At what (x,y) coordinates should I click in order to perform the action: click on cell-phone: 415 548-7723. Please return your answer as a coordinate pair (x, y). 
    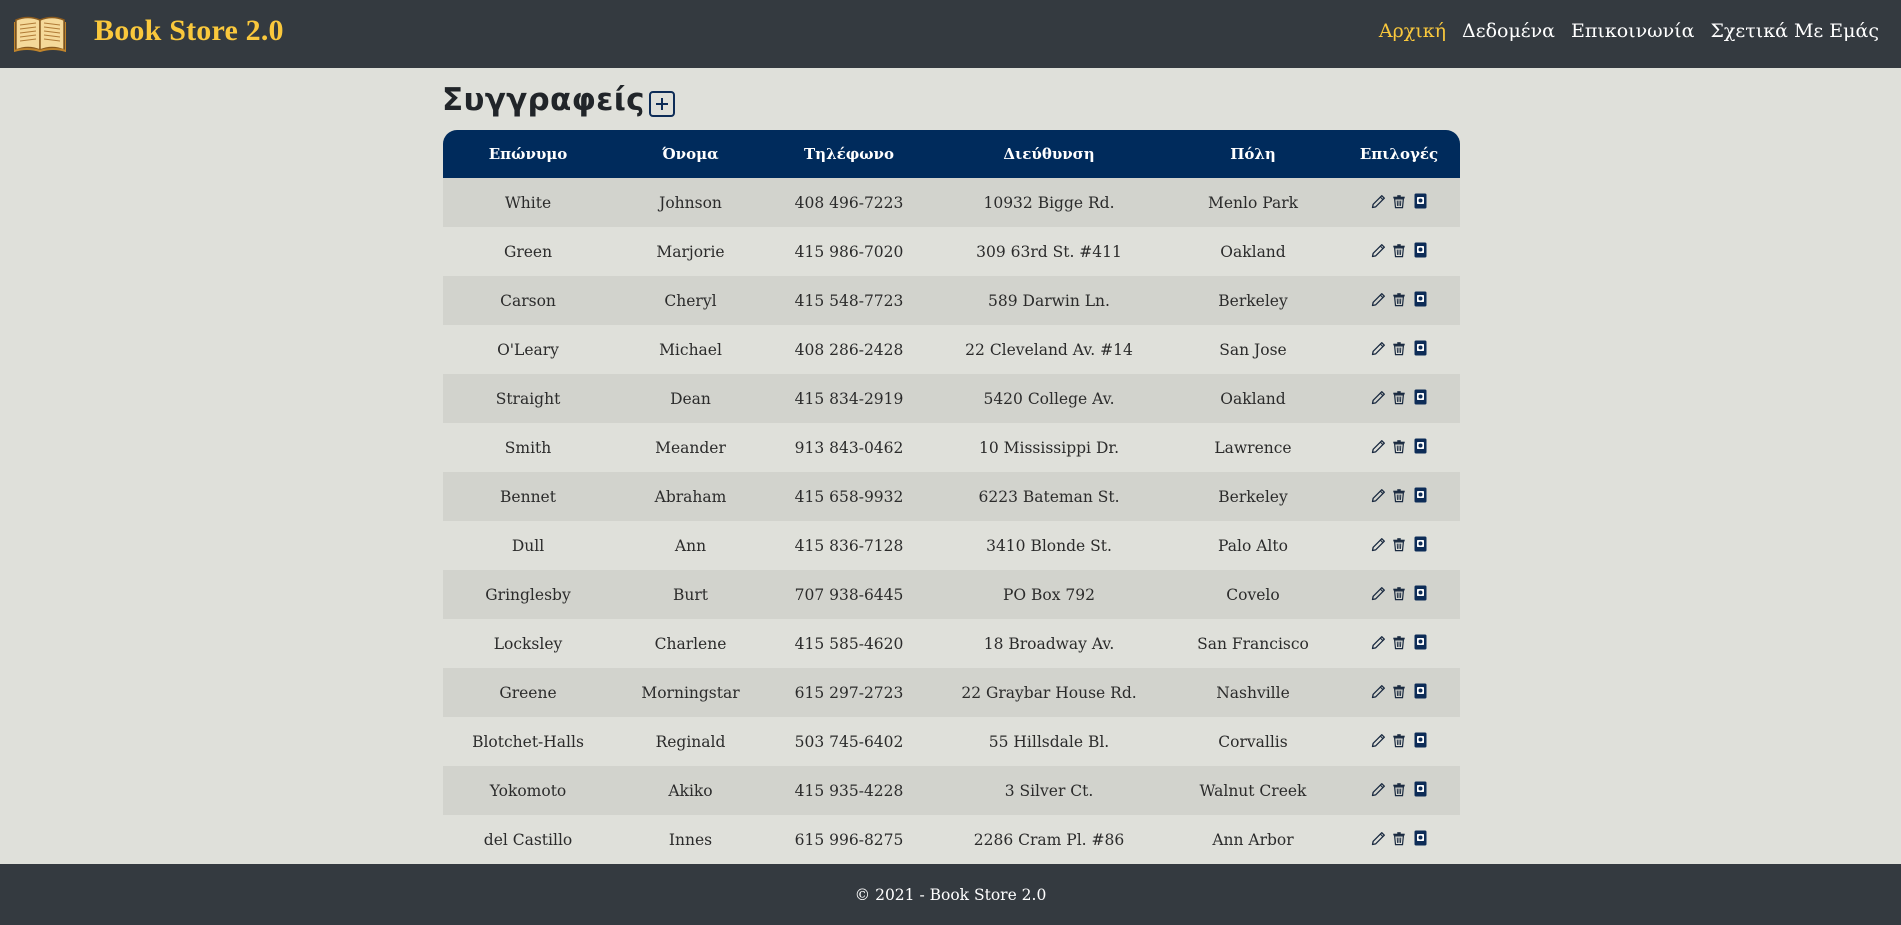
    Looking at the image, I should click on (849, 300).